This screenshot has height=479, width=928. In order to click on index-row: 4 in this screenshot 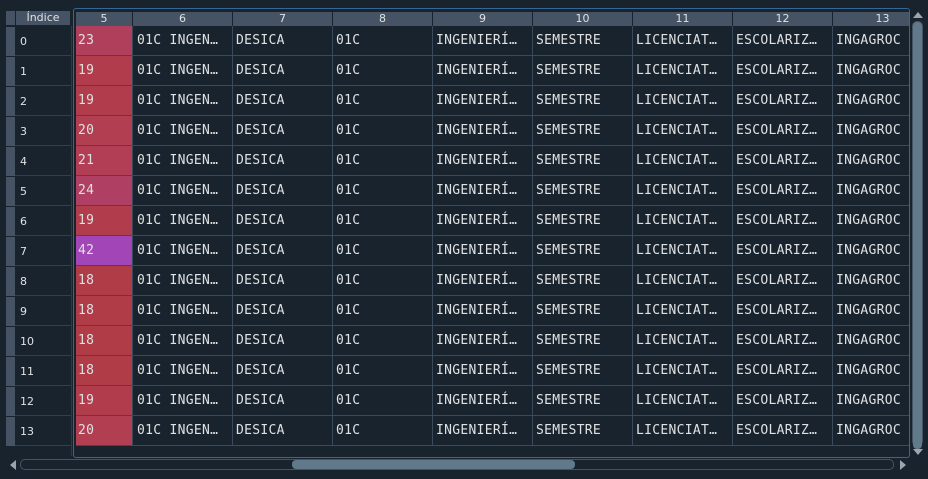, I will do `click(38, 161)`.